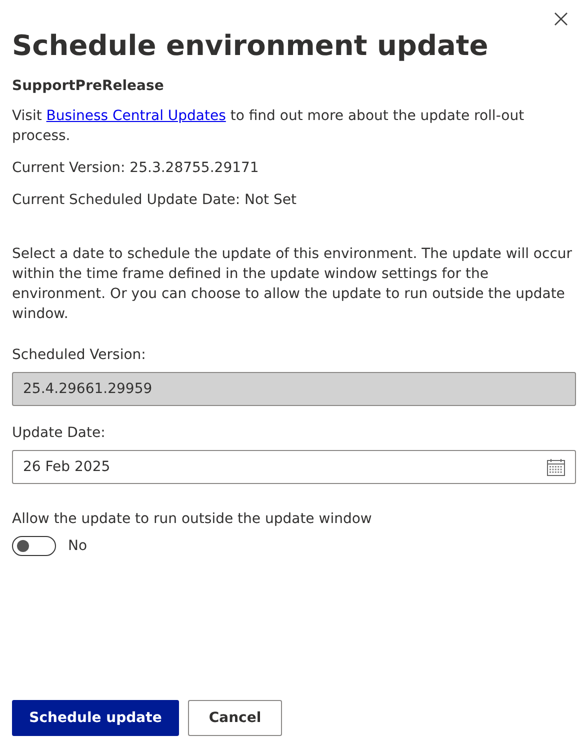 This screenshot has width=588, height=748. I want to click on current-version: Current Version: 25.3.28755.29171, so click(136, 168).